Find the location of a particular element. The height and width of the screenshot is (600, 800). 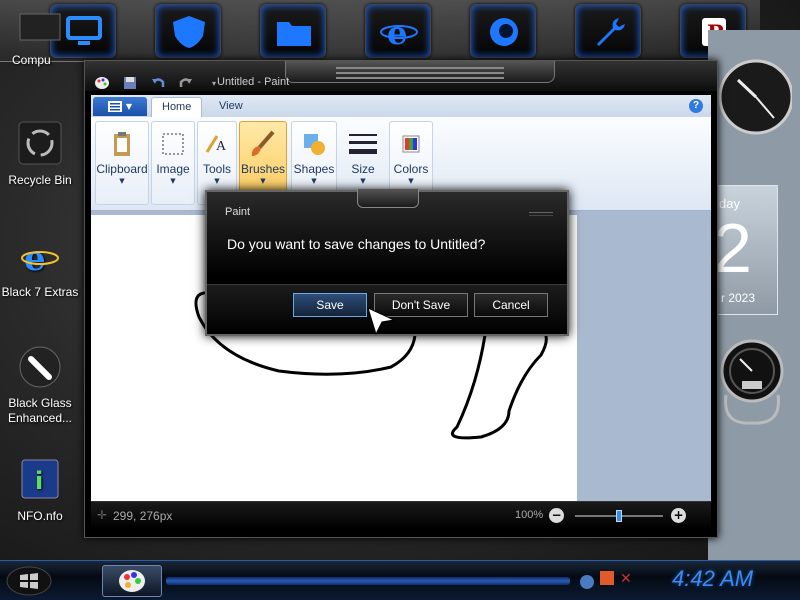

save-icon is located at coordinates (130, 83).